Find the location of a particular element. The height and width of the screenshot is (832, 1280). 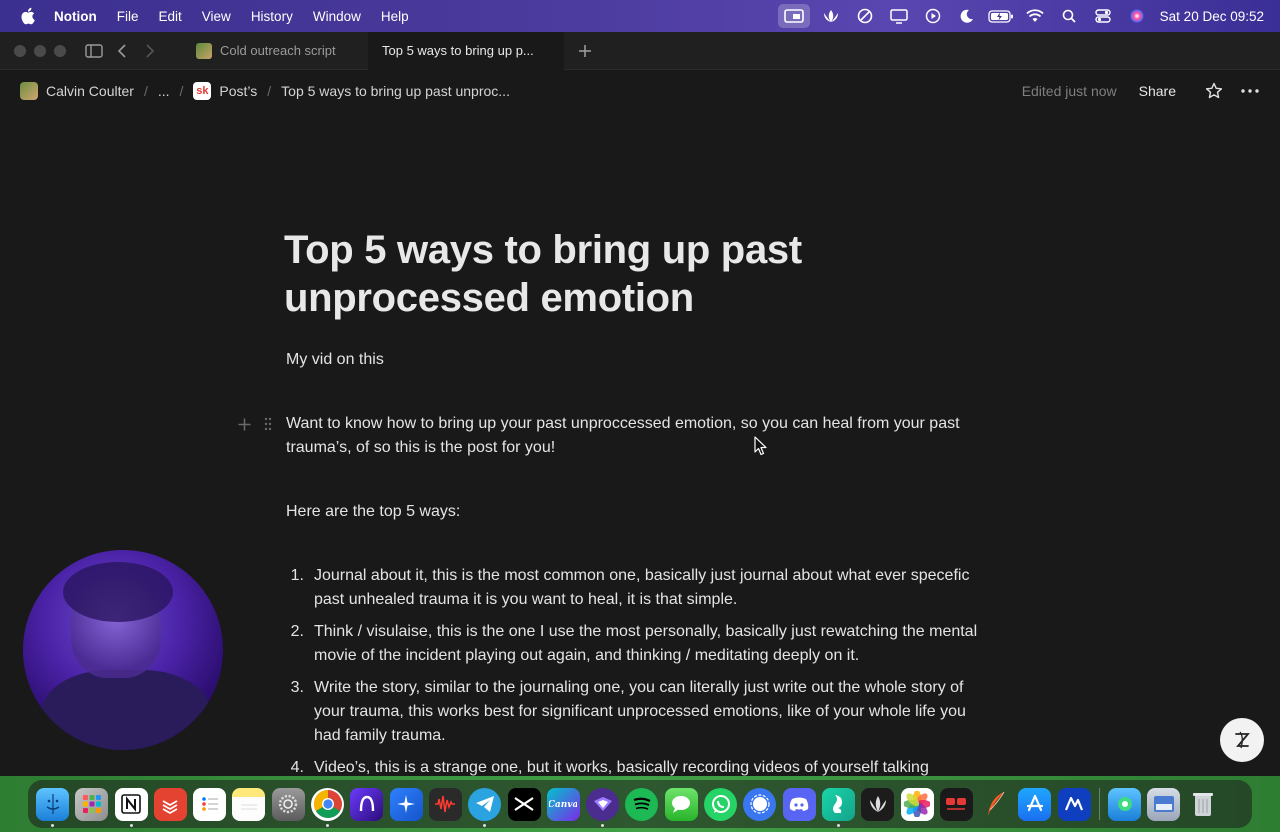

messages-icon is located at coordinates (681, 804).